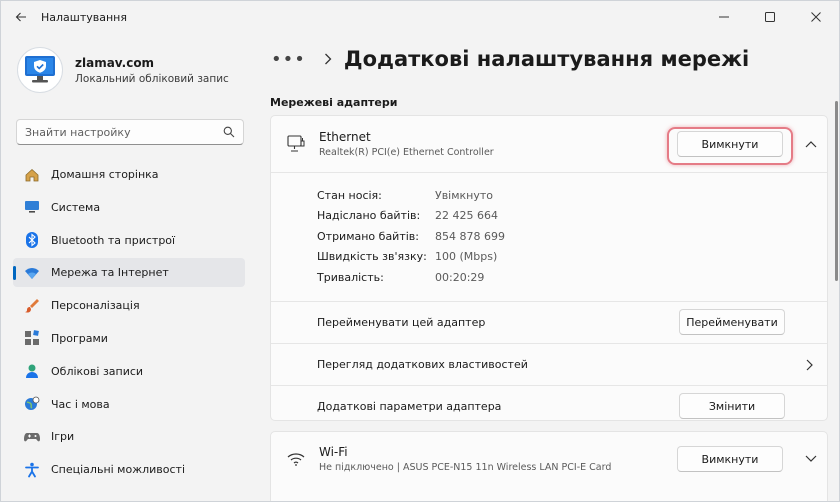 The image size is (840, 502). What do you see at coordinates (32, 437) in the screenshot?
I see `gamepad-icon` at bounding box center [32, 437].